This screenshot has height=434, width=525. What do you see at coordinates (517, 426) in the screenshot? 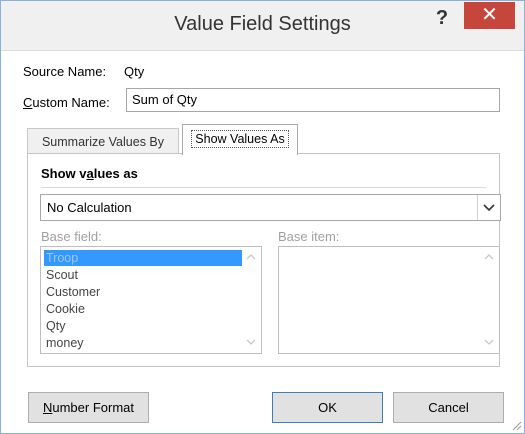
I see `resize-grip-icon` at bounding box center [517, 426].